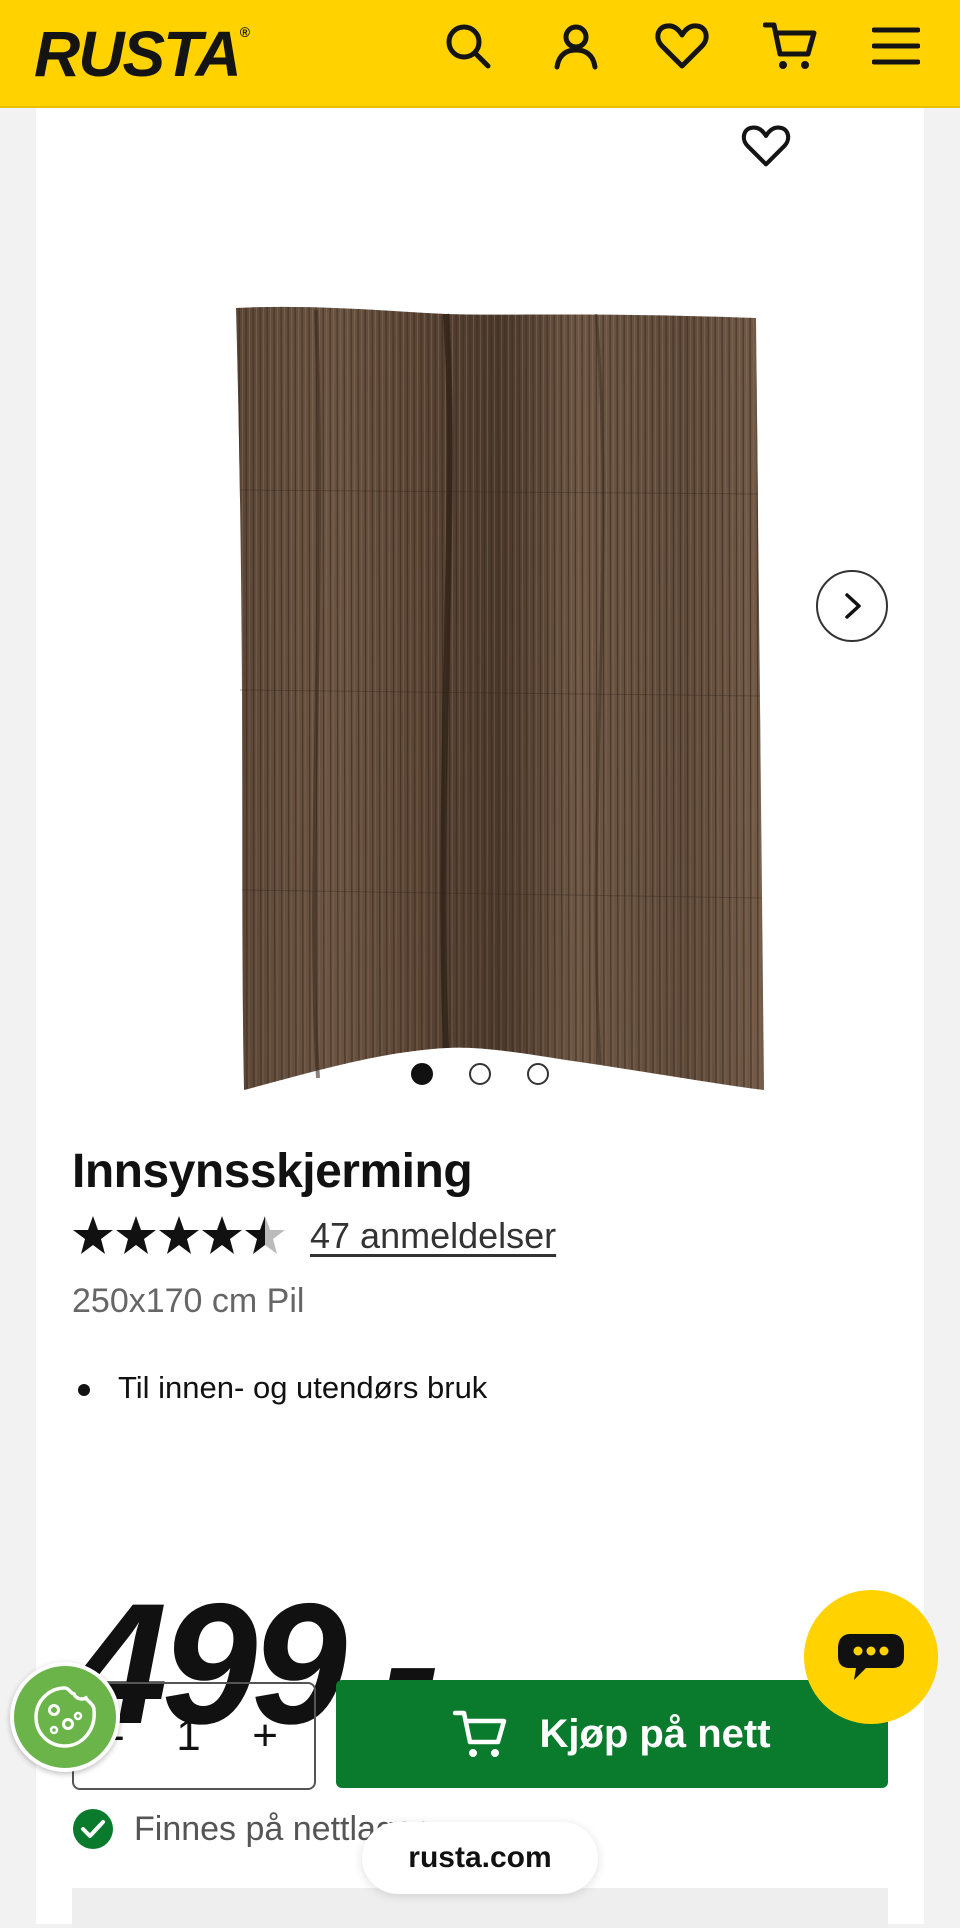 The image size is (960, 1928). What do you see at coordinates (265, 1736) in the screenshot?
I see `increase-quantity-button: +` at bounding box center [265, 1736].